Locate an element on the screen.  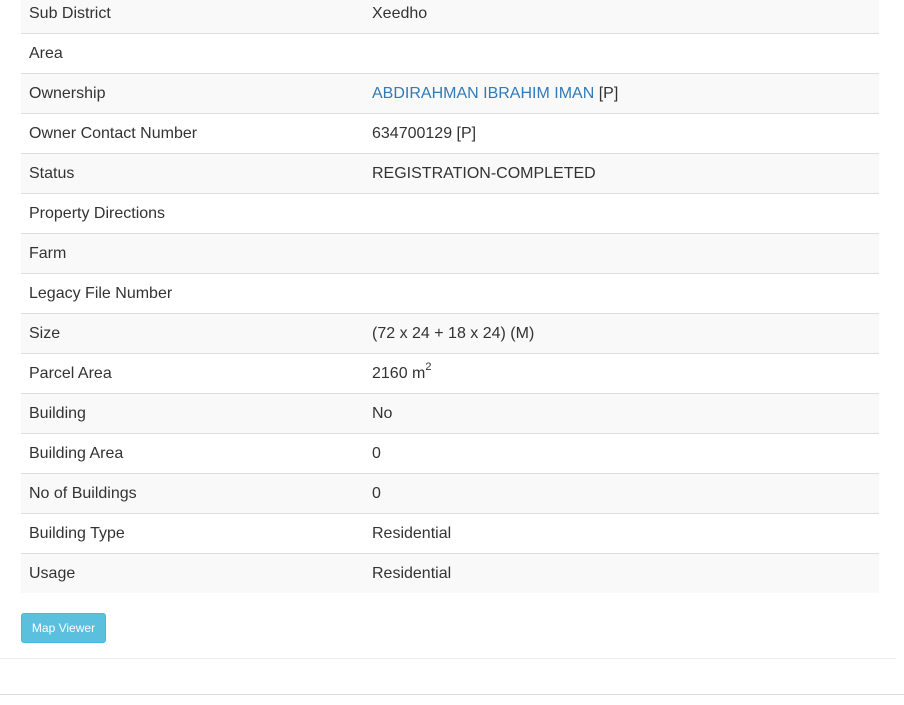
row-label: Sub District is located at coordinates (192, 17).